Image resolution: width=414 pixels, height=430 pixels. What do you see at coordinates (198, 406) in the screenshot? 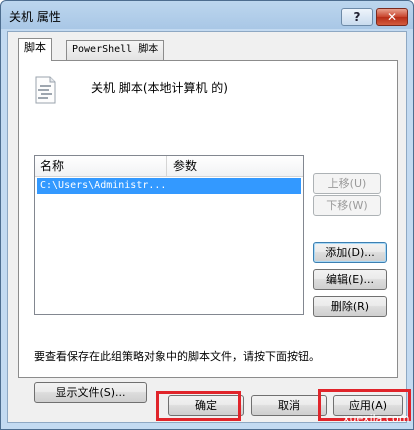
I see `ok-highlight-box` at bounding box center [198, 406].